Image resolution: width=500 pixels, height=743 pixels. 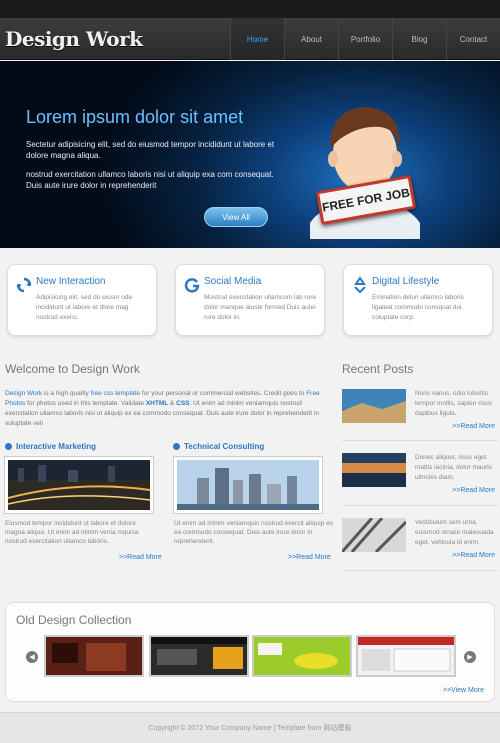 I want to click on old-design-collection: Old Design Collection ◀ ▶ >>View More, so click(x=250, y=652).